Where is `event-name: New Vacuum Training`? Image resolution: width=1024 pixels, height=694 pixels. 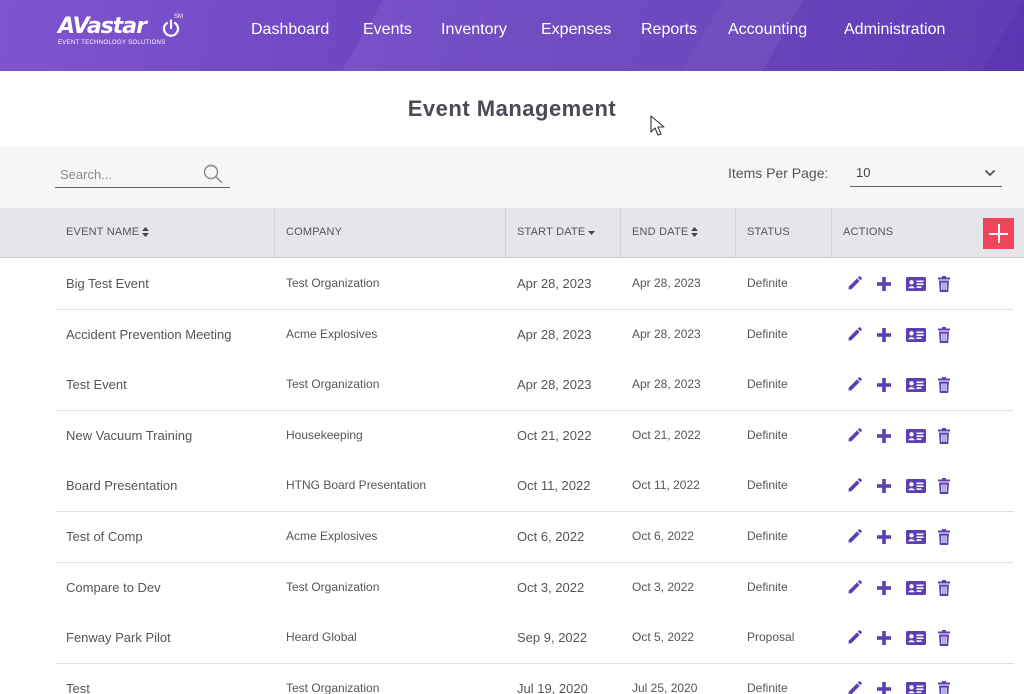 event-name: New Vacuum Training is located at coordinates (129, 435).